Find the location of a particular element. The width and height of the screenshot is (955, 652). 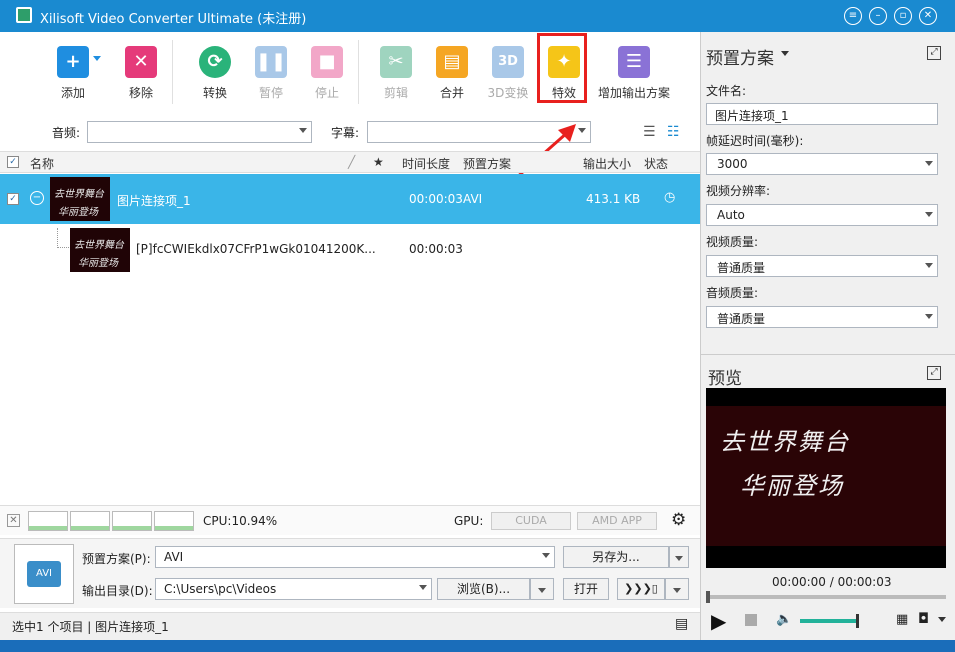

panel-divider is located at coordinates (827, 354).